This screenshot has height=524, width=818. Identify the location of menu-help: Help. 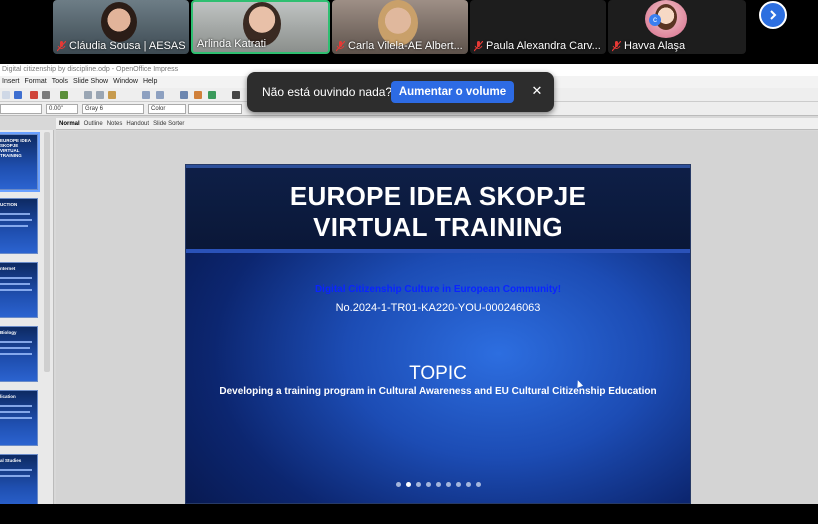
(150, 82).